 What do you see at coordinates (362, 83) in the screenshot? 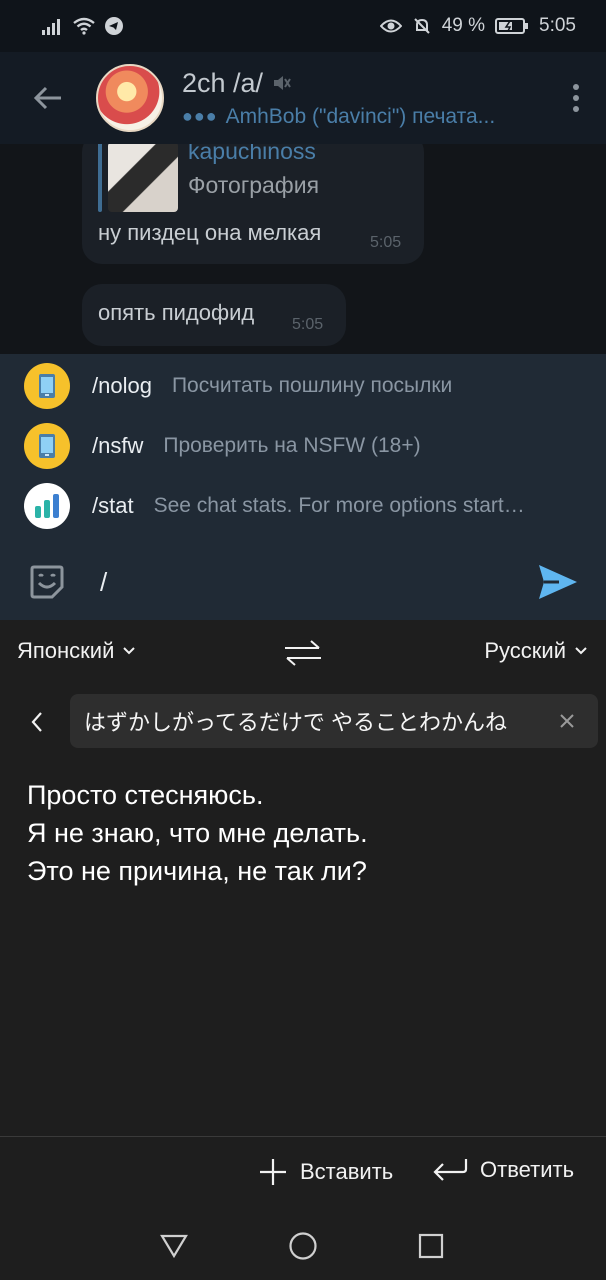
I see `chat-title-row: 2ch /a/` at bounding box center [362, 83].